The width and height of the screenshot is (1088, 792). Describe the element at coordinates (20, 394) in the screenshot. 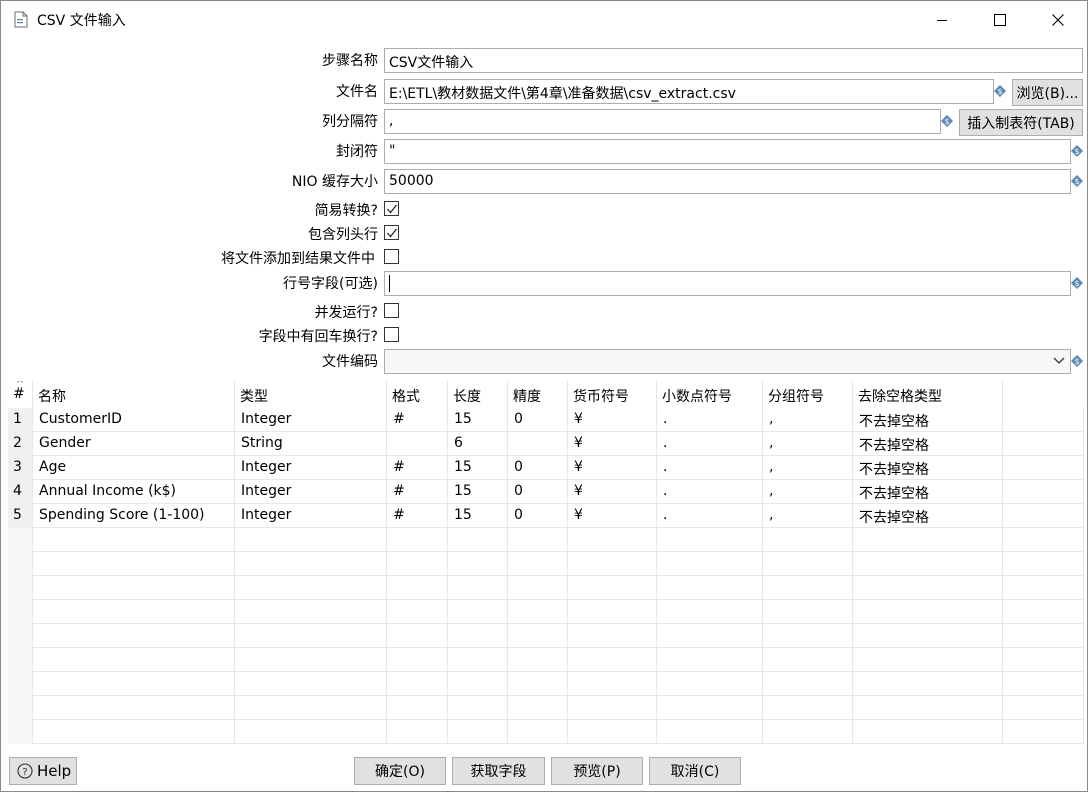

I see `column-header: #` at that location.